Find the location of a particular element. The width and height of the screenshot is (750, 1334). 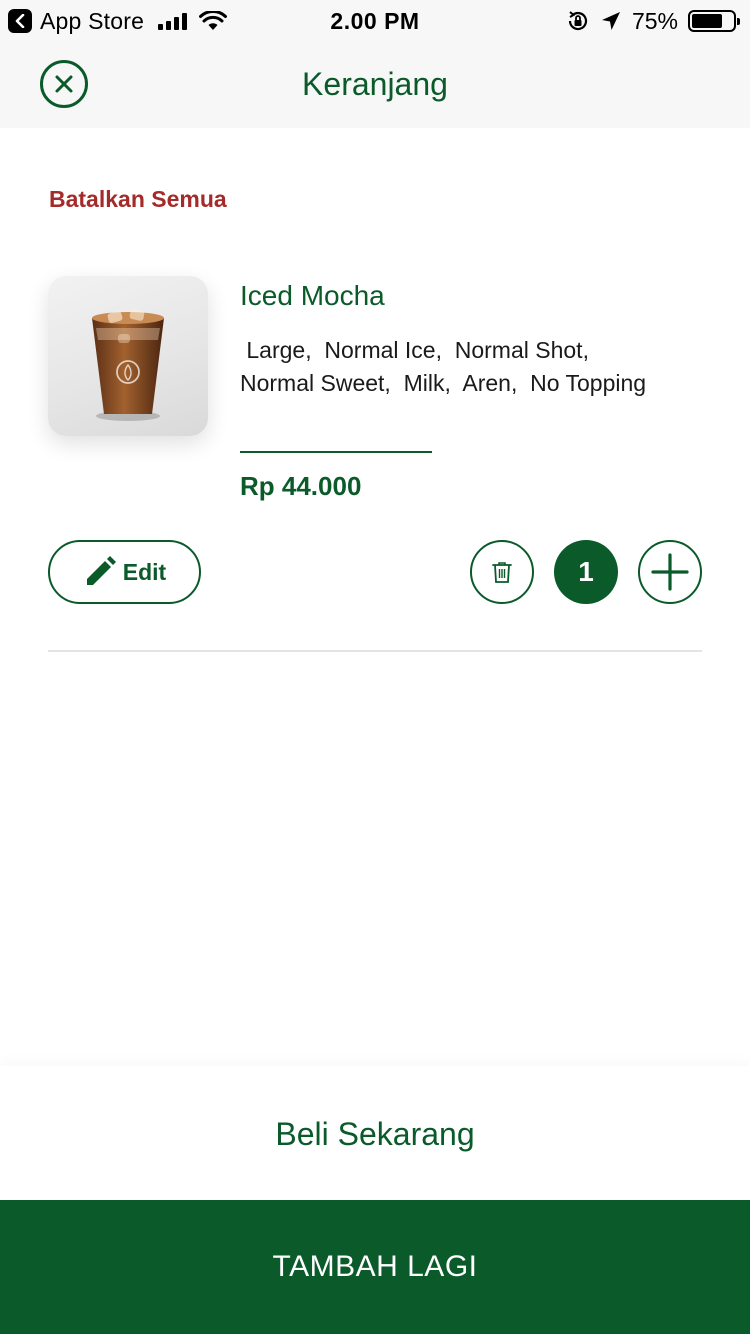

battery-percent: 75% is located at coordinates (654, 20).